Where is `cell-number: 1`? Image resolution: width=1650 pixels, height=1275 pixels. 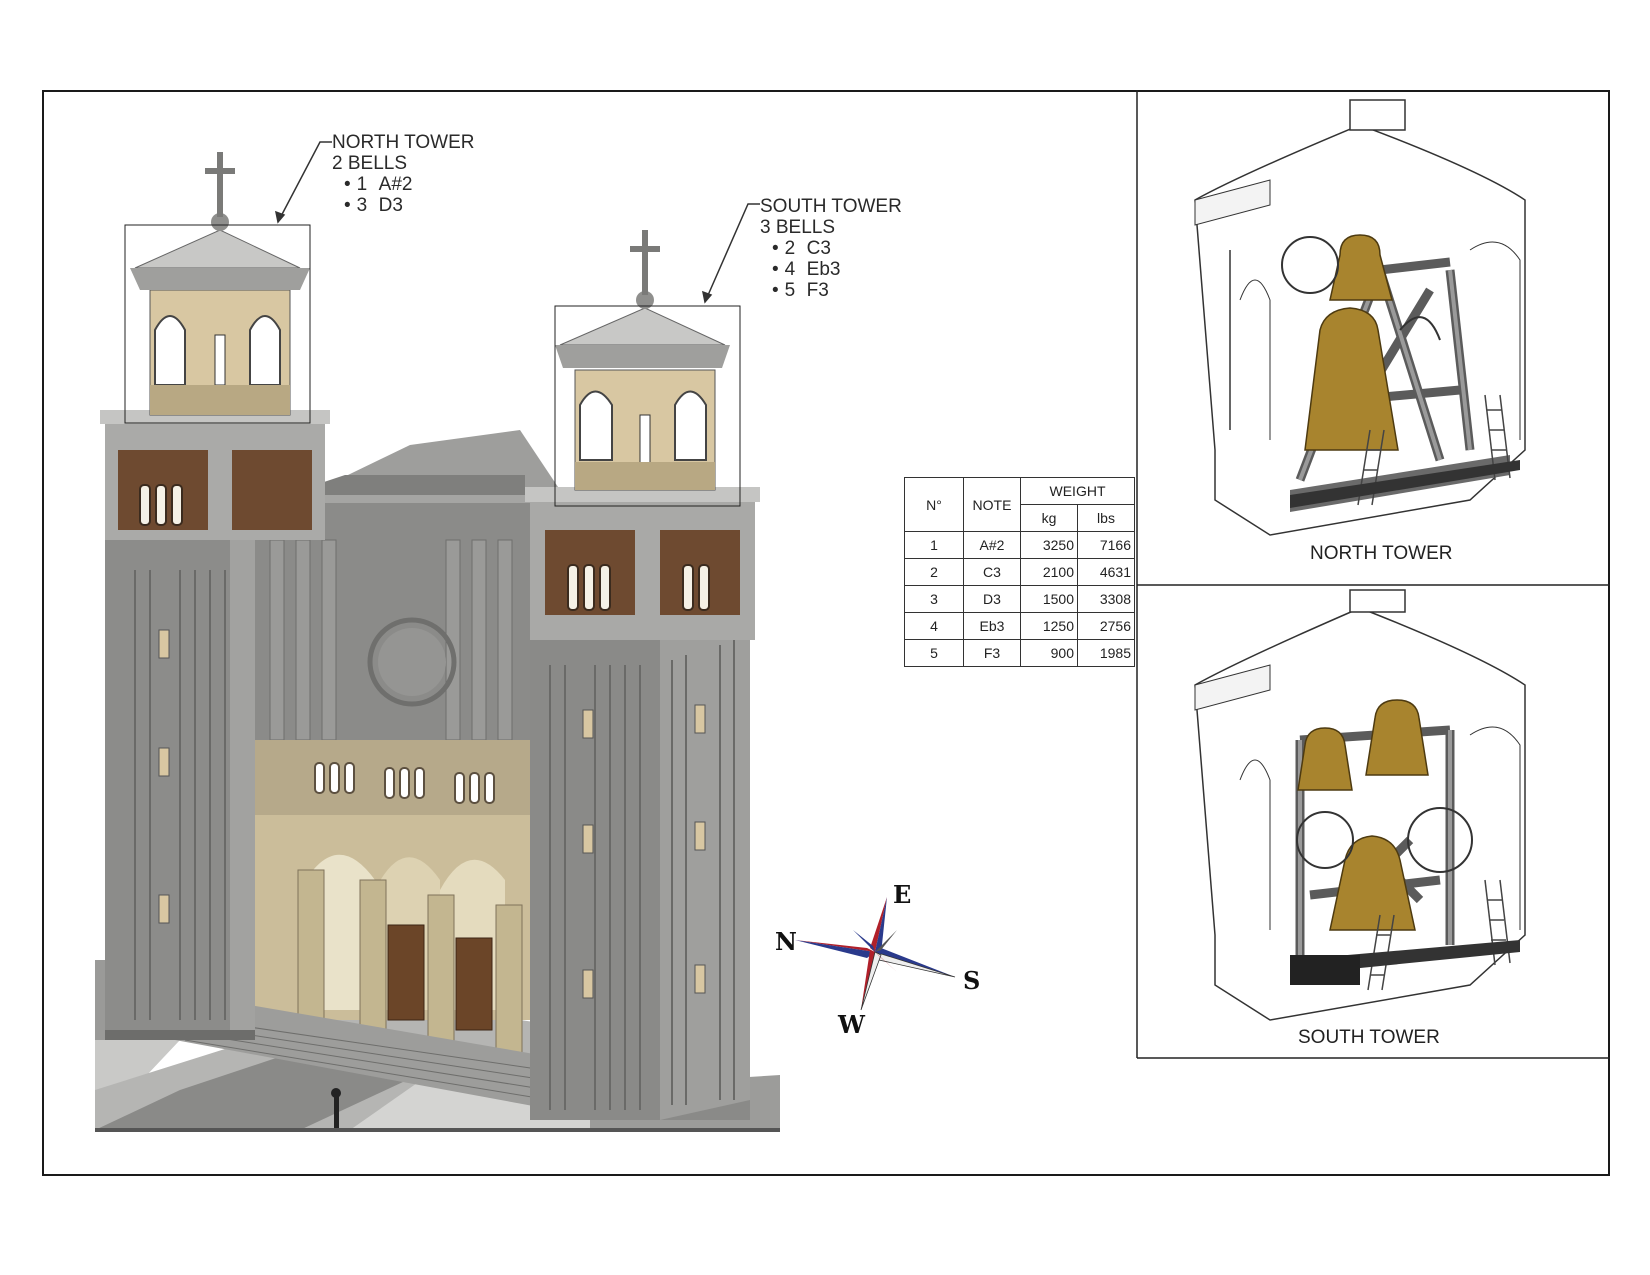 cell-number: 1 is located at coordinates (934, 545).